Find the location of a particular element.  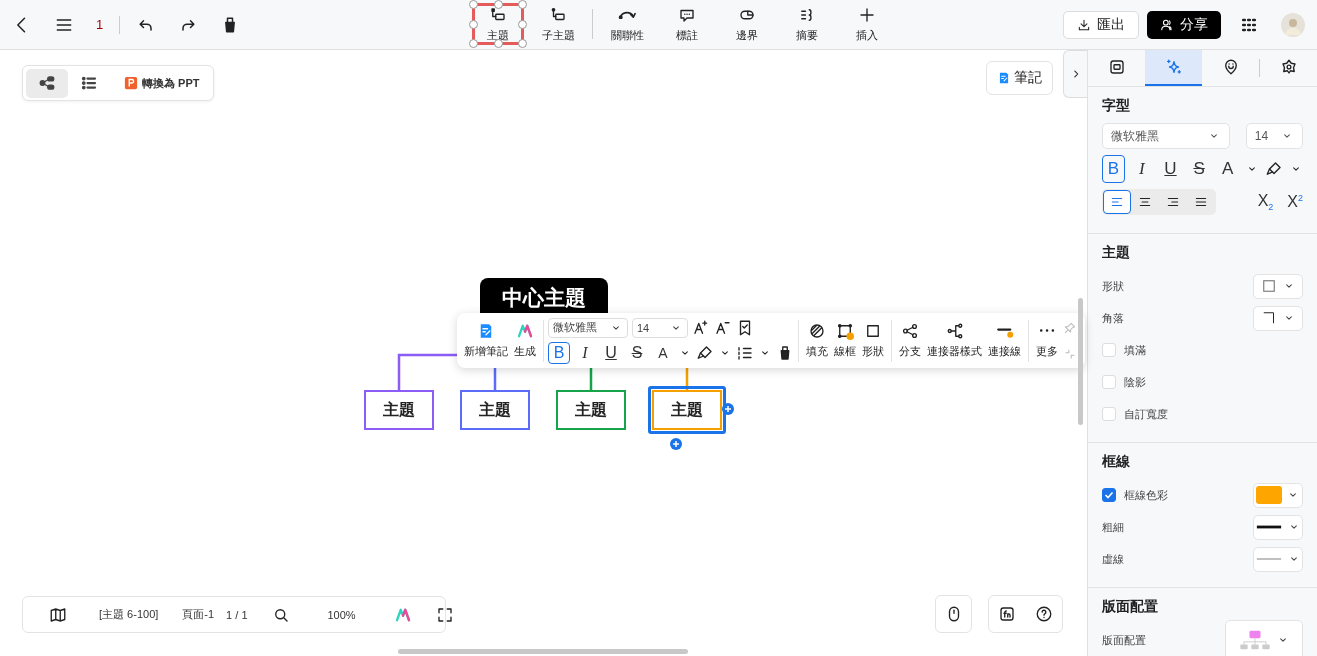

option-label: 陰影 is located at coordinates (1135, 382).